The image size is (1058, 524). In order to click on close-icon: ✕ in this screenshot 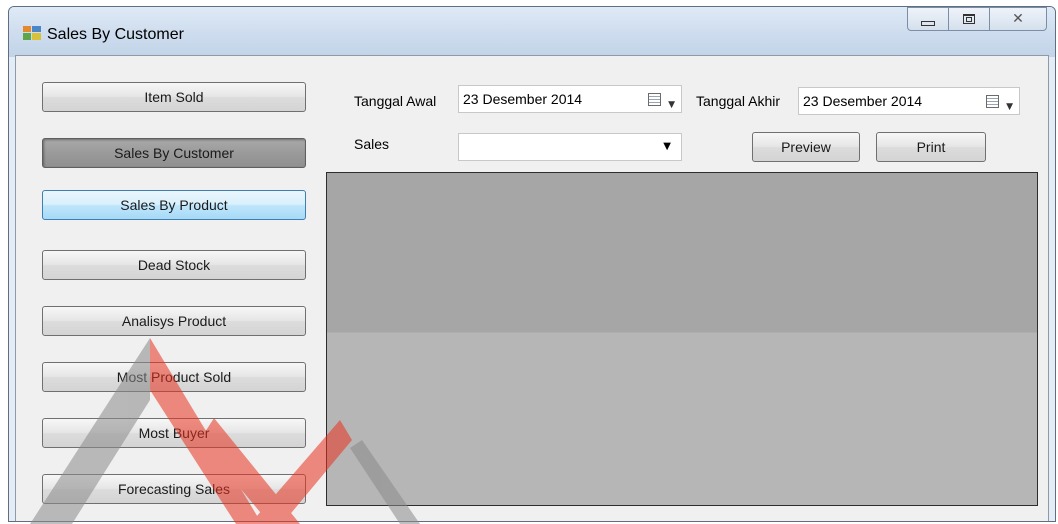, I will do `click(1018, 19)`.